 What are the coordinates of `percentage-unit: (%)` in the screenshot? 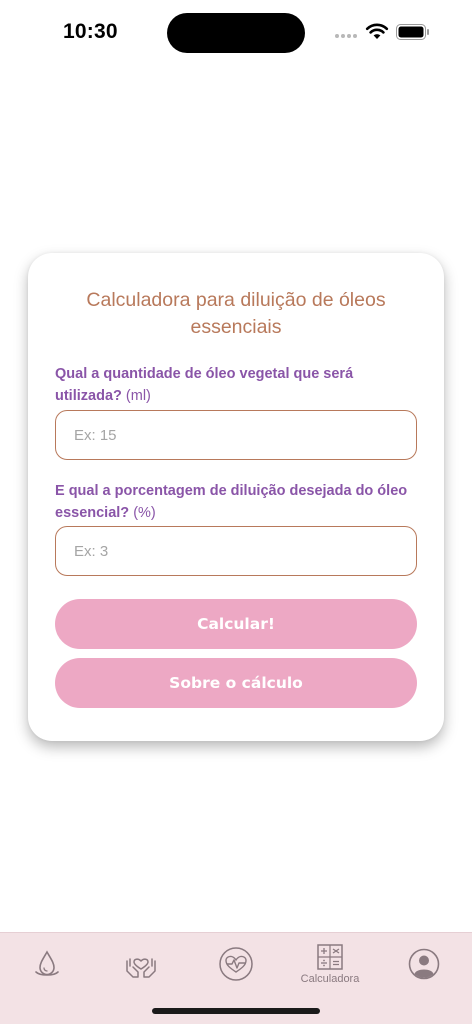 It's located at (144, 513).